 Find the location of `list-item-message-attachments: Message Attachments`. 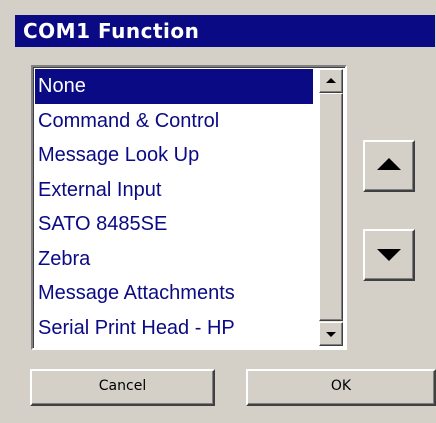

list-item-message-attachments: Message Attachments is located at coordinates (174, 293).